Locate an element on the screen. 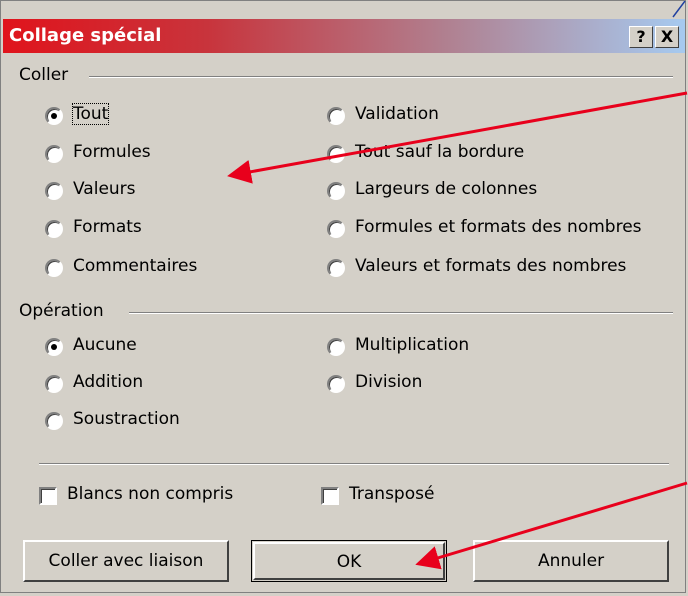  radio-label: Validation is located at coordinates (397, 114).